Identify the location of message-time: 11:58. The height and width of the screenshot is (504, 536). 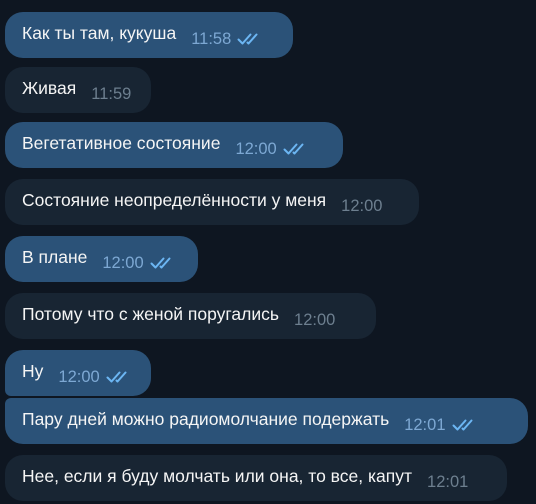
(211, 39).